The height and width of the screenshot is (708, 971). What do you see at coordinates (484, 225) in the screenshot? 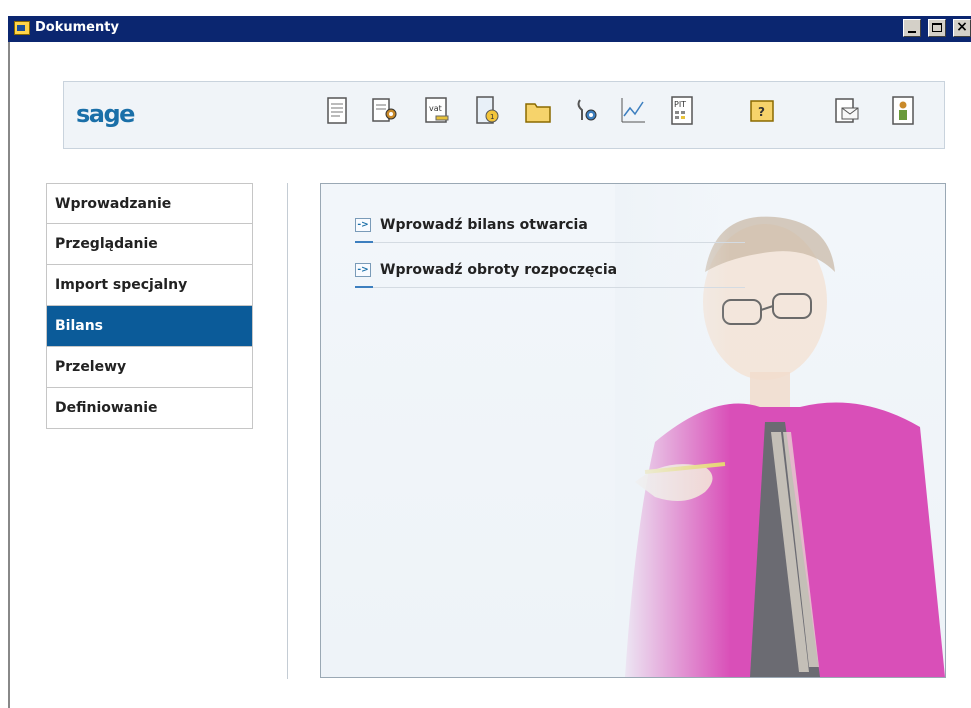
I see `action-label: Wprowadź bilans otwarcia` at bounding box center [484, 225].